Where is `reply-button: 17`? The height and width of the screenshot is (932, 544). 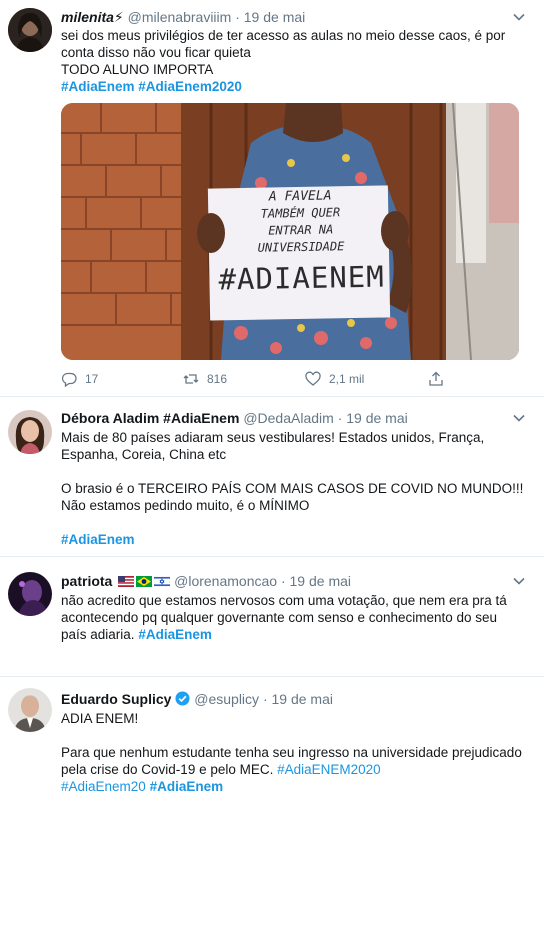
reply-button: 17 is located at coordinates (79, 379).